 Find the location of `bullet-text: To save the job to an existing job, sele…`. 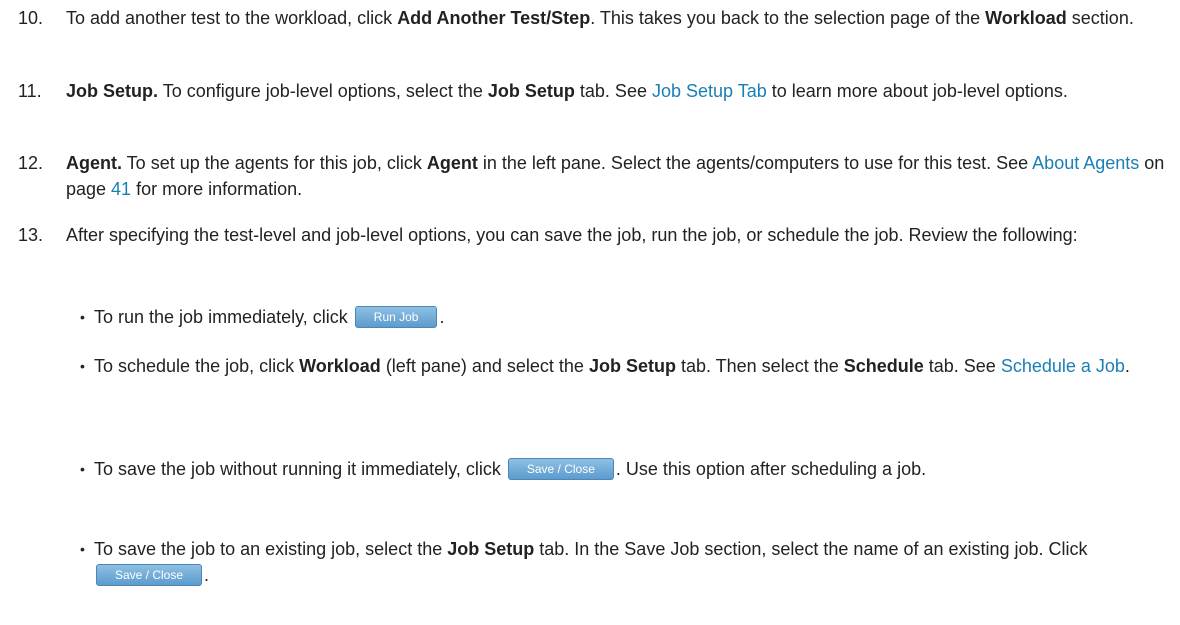

bullet-text: To save the job to an existing job, sele… is located at coordinates (591, 563).